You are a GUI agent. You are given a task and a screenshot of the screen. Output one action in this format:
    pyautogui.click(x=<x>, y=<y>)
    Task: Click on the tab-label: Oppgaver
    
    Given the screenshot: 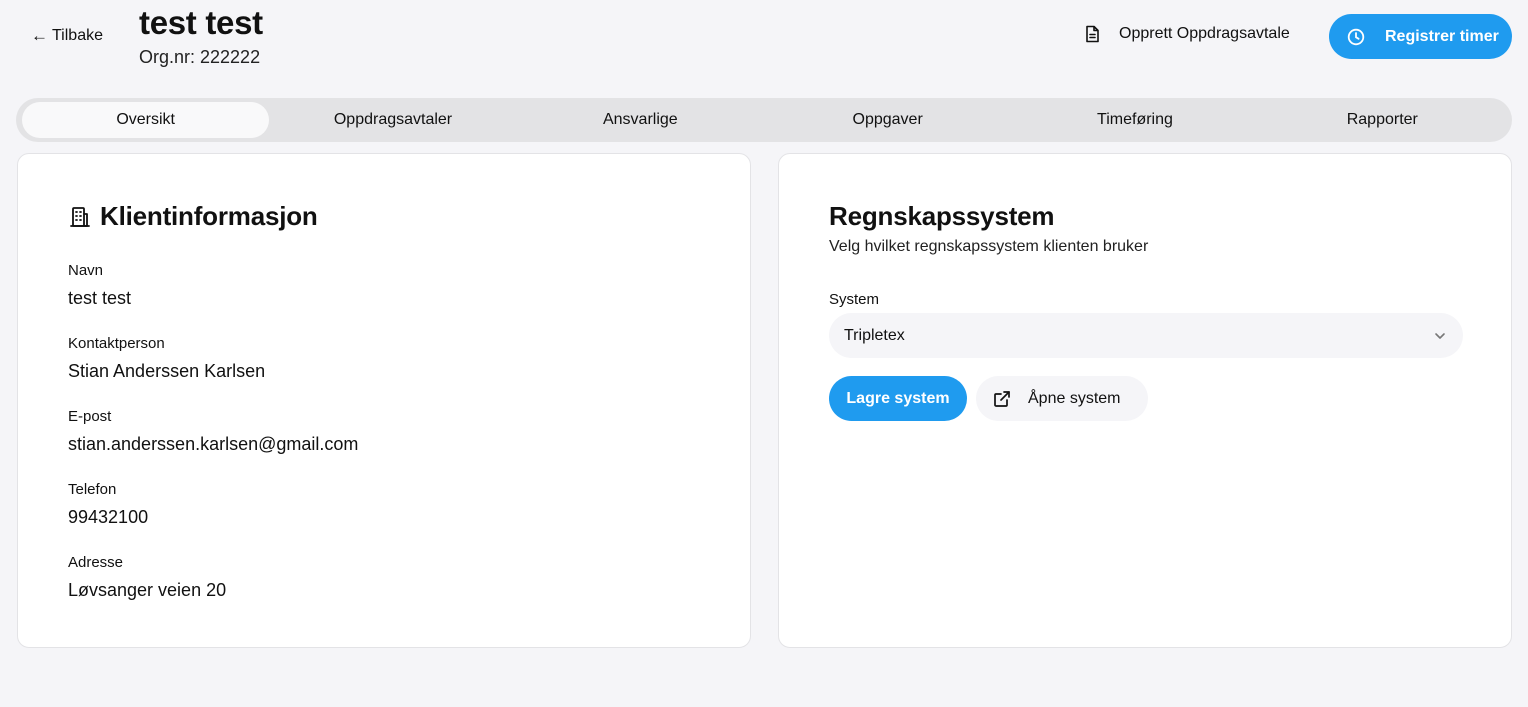 What is the action you would take?
    pyautogui.click(x=887, y=119)
    